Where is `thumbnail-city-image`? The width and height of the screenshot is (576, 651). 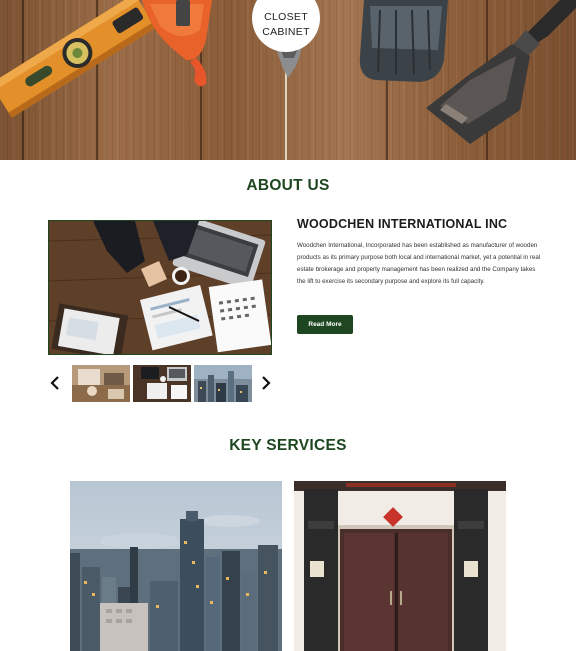 thumbnail-city-image is located at coordinates (223, 383).